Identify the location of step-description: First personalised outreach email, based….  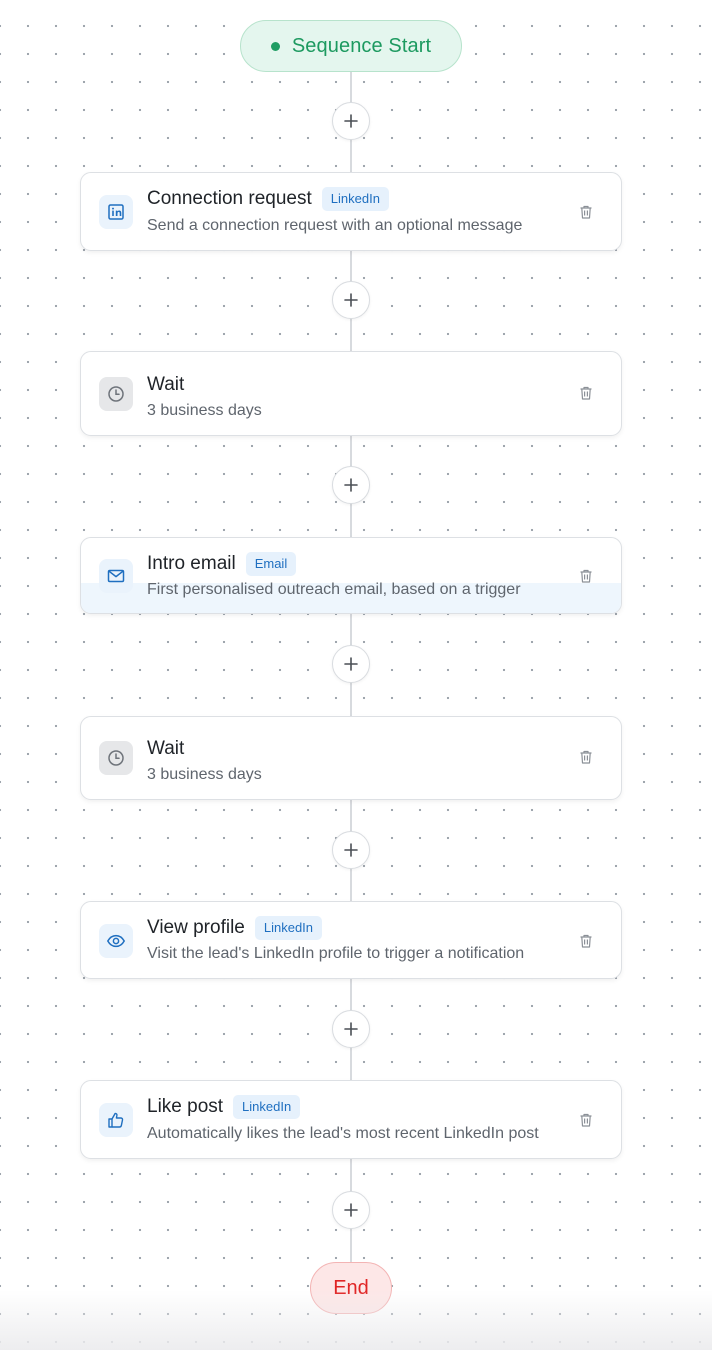
(334, 589).